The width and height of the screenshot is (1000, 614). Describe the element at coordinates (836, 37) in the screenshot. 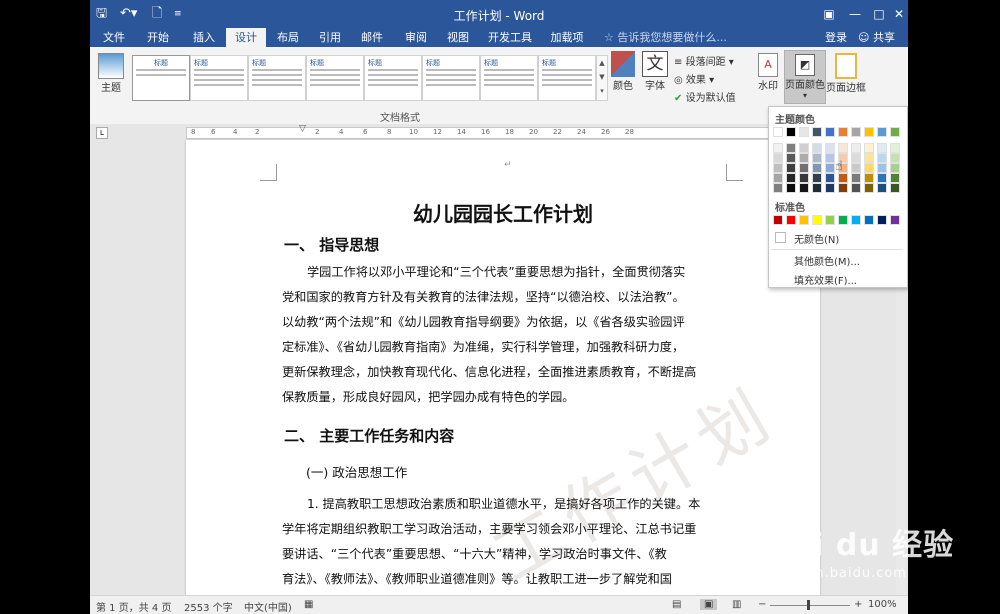

I see `sign-in-link: 登录` at that location.